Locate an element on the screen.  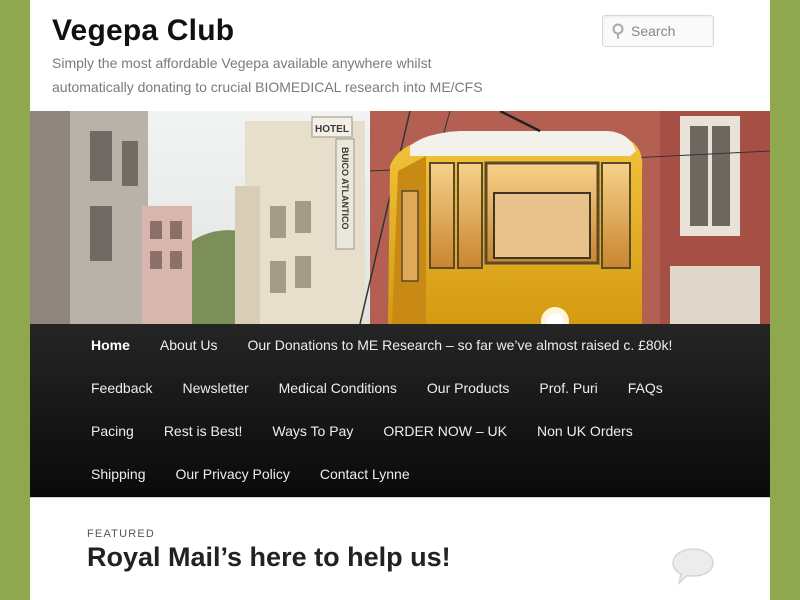
nav-item: About Us is located at coordinates (189, 345).